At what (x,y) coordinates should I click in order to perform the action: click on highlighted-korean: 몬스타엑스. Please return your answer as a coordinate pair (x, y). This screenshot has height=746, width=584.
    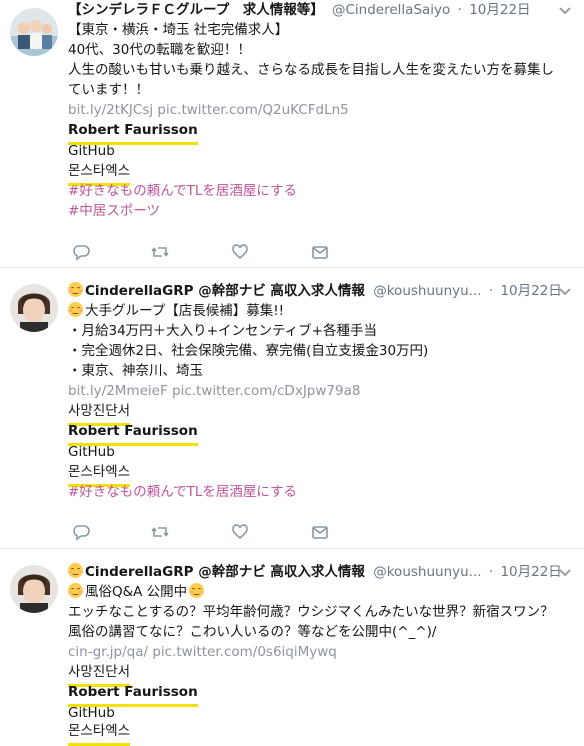
    Looking at the image, I should click on (99, 733).